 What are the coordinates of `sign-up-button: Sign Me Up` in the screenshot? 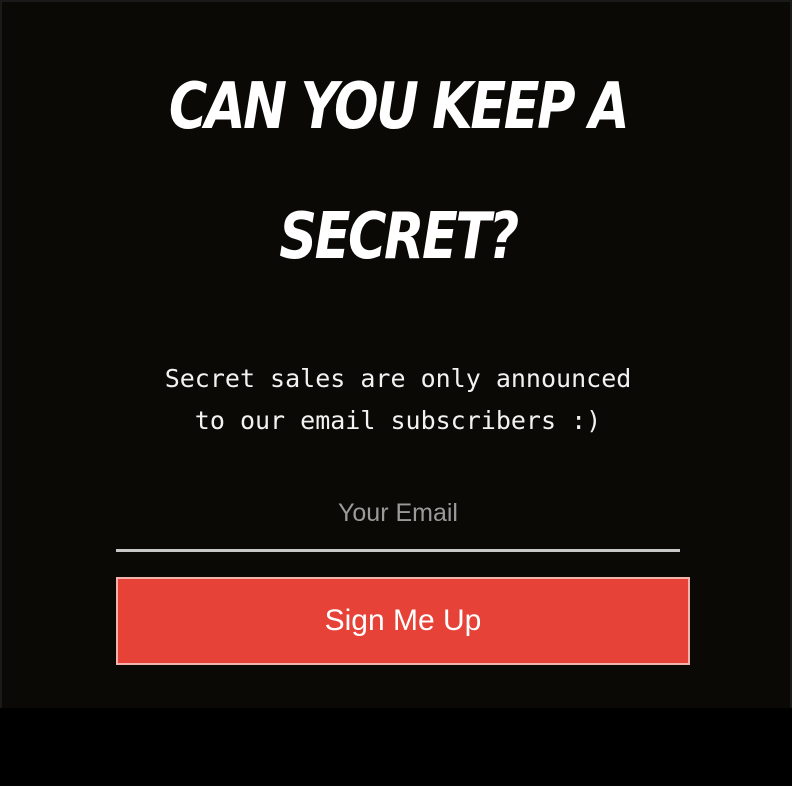 It's located at (403, 621).